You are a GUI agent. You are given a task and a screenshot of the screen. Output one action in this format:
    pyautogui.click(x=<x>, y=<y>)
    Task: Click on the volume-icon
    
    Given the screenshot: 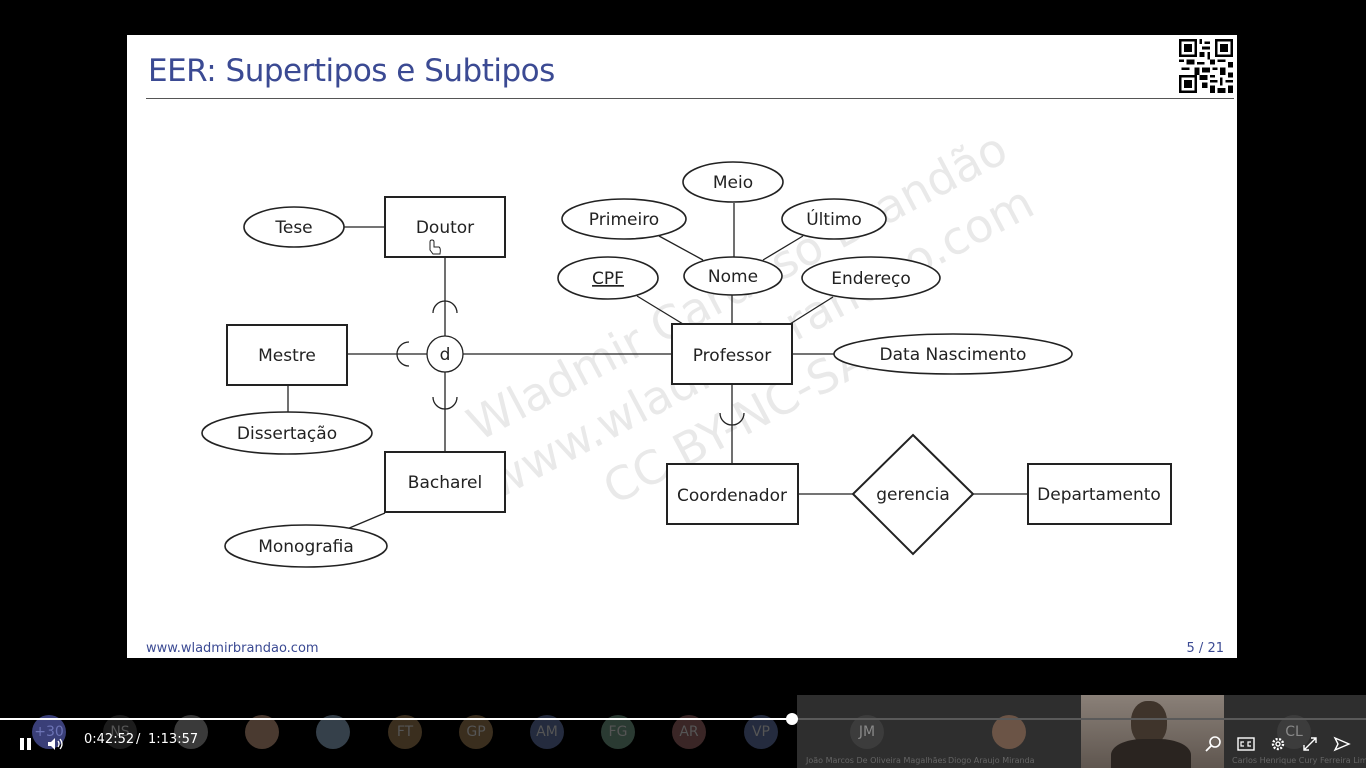 What is the action you would take?
    pyautogui.click(x=56, y=744)
    